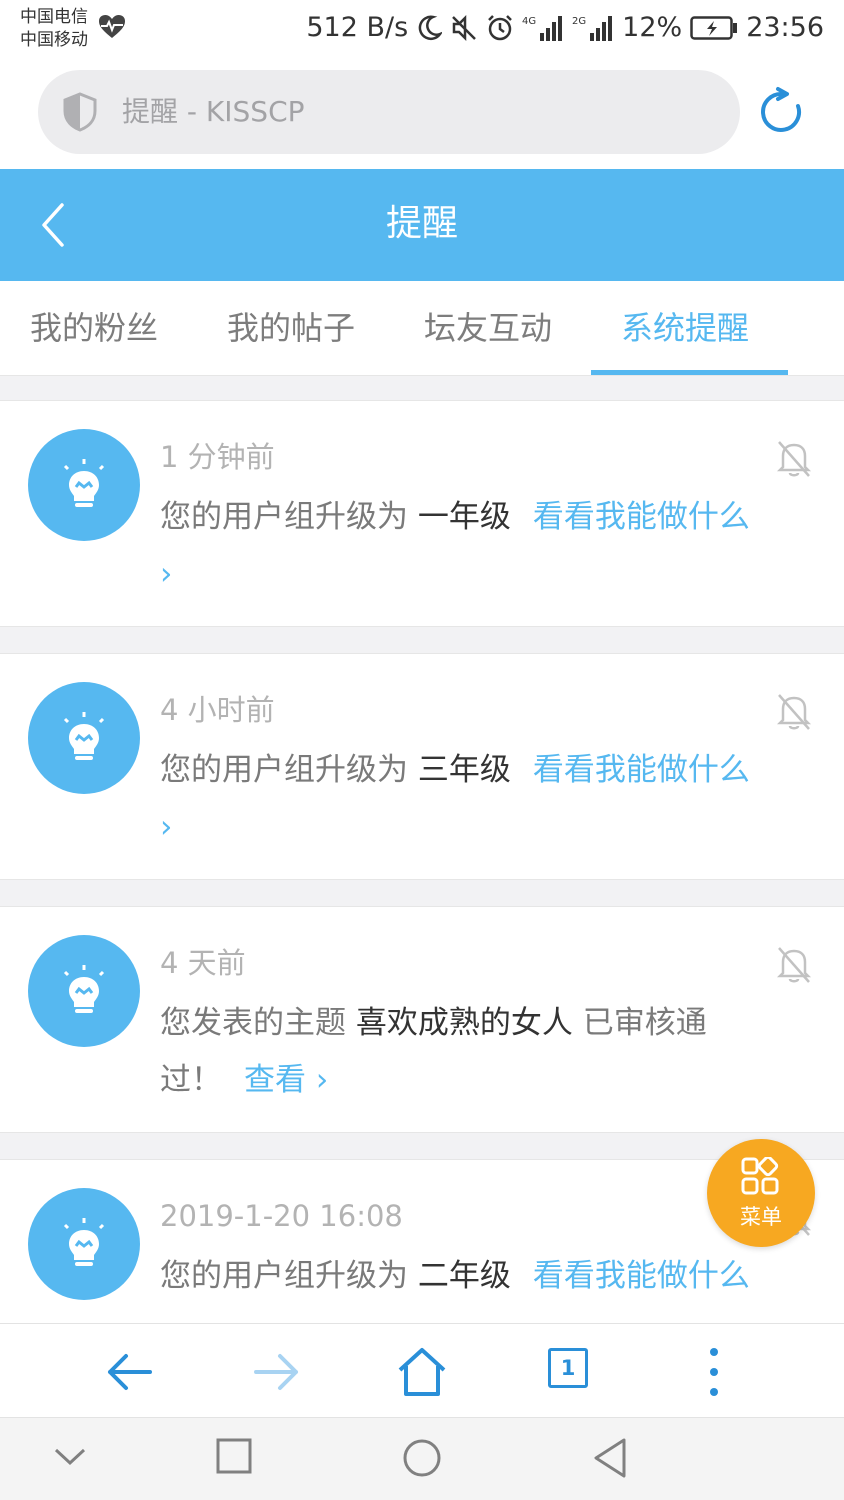 The image size is (844, 1500). What do you see at coordinates (281, 1216) in the screenshot?
I see `notification-time: 2019-1-20 16:08` at bounding box center [281, 1216].